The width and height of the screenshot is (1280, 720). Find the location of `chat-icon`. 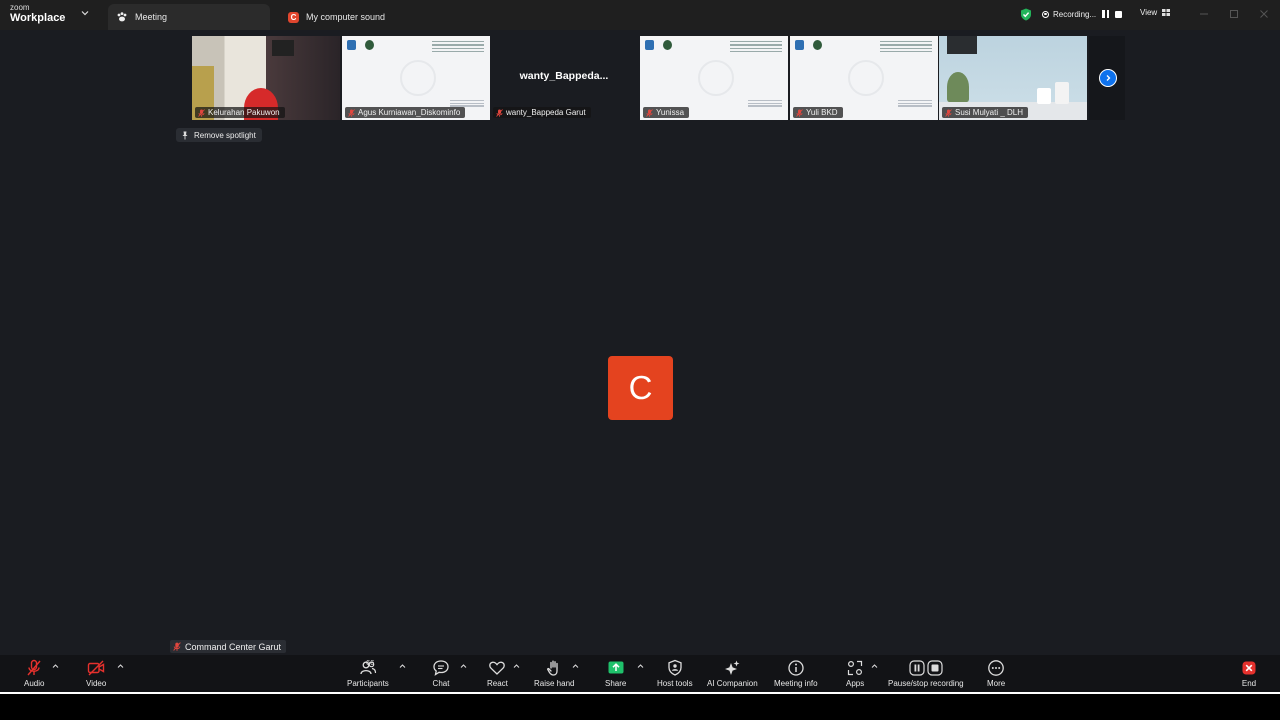

chat-icon is located at coordinates (441, 668).